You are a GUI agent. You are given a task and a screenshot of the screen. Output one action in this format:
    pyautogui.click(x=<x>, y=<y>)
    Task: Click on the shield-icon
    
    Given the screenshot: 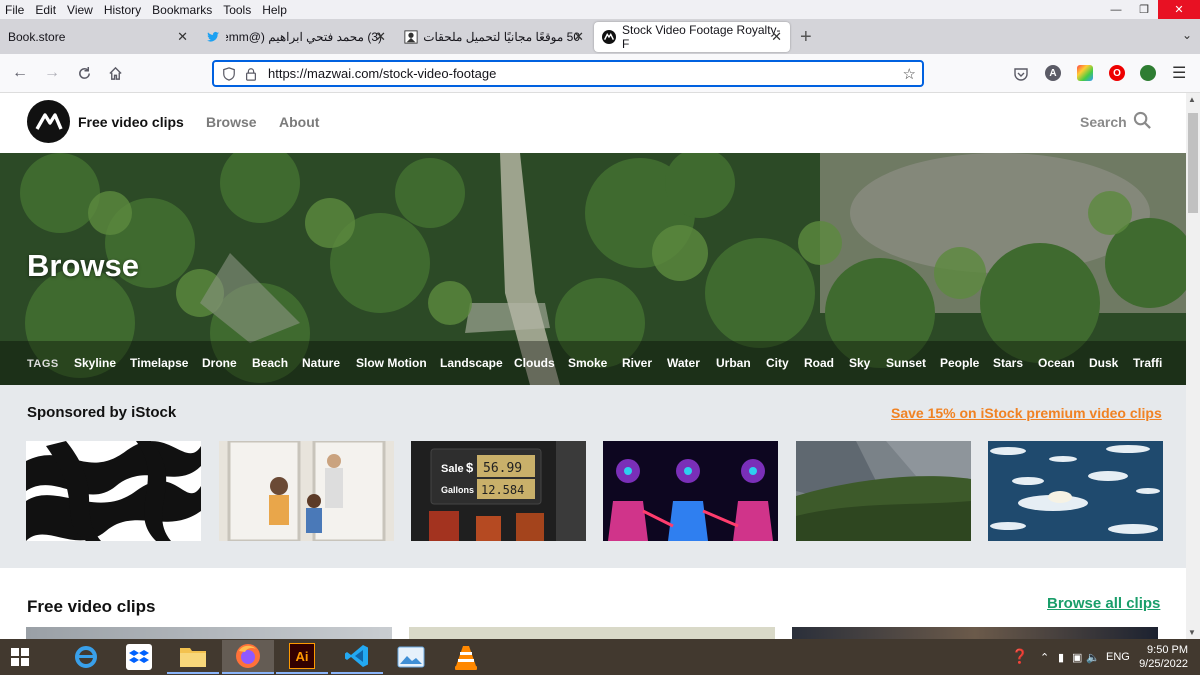 What is the action you would take?
    pyautogui.click(x=229, y=73)
    